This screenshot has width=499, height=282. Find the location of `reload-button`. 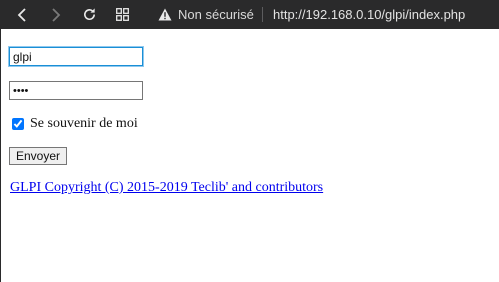

reload-button is located at coordinates (89, 14).